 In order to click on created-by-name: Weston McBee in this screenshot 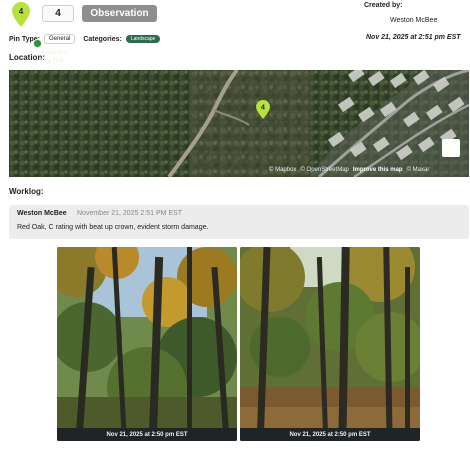, I will do `click(414, 20)`.